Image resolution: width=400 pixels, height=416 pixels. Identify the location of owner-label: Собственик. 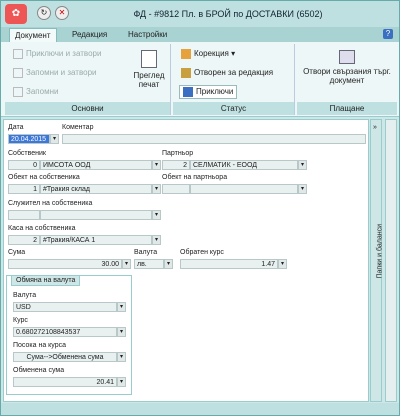
(27, 153).